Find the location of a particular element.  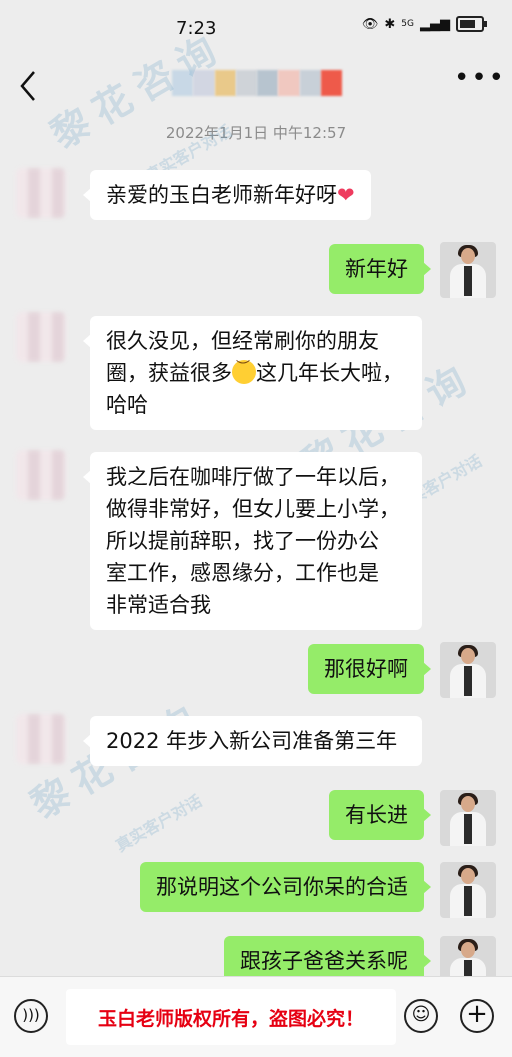

message-bubble-outgoing: 那说明这个公司你呆的合适 is located at coordinates (285, 887).